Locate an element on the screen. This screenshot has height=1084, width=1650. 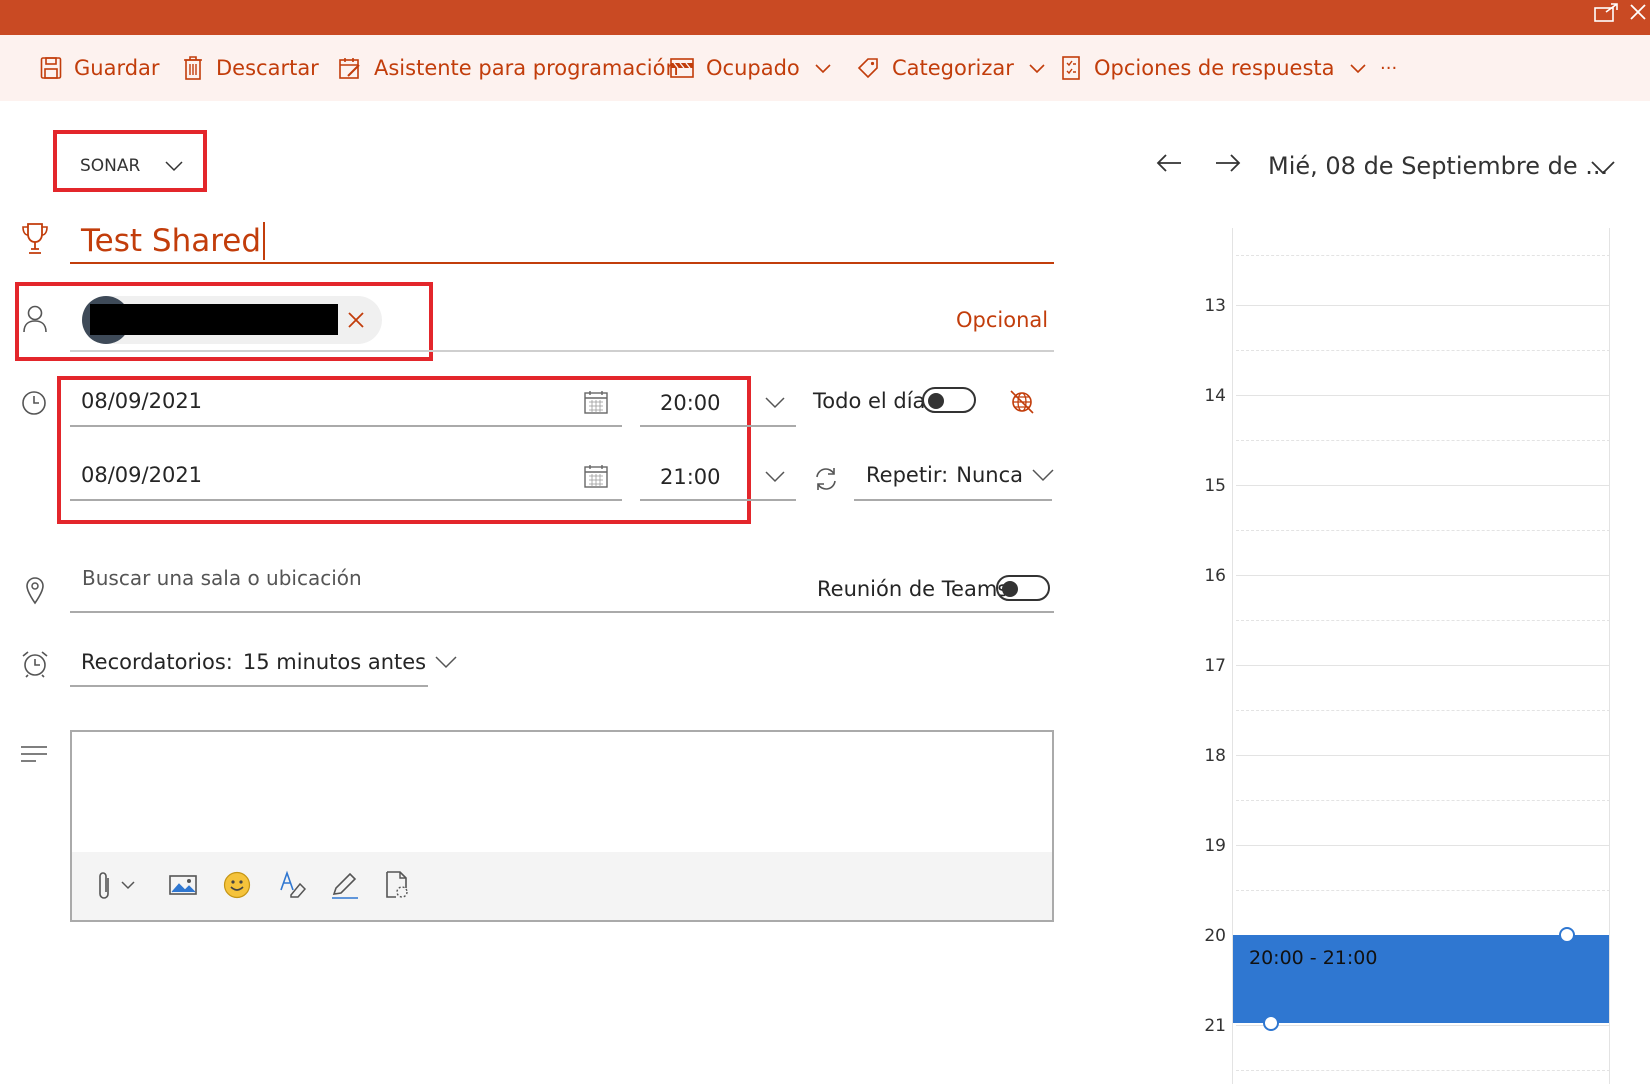
discard-button: Descartar is located at coordinates (250, 68).